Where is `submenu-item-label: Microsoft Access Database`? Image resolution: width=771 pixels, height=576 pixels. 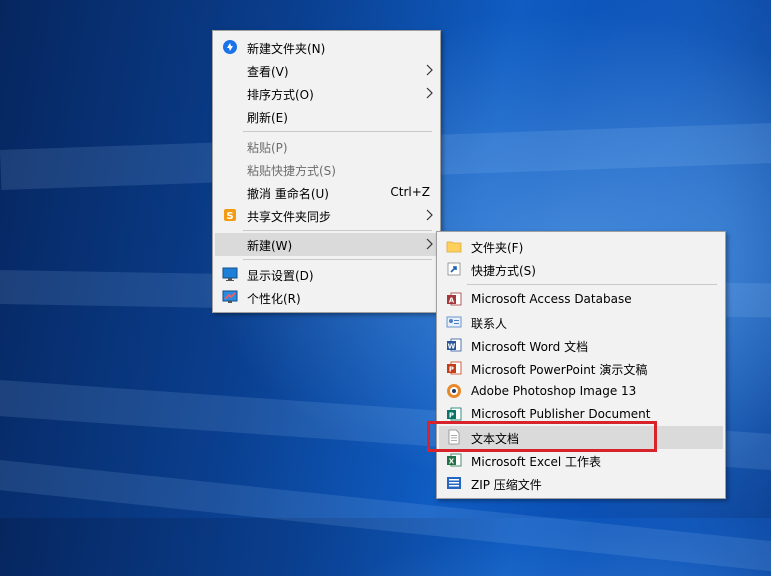 submenu-item-label: Microsoft Access Database is located at coordinates (551, 299).